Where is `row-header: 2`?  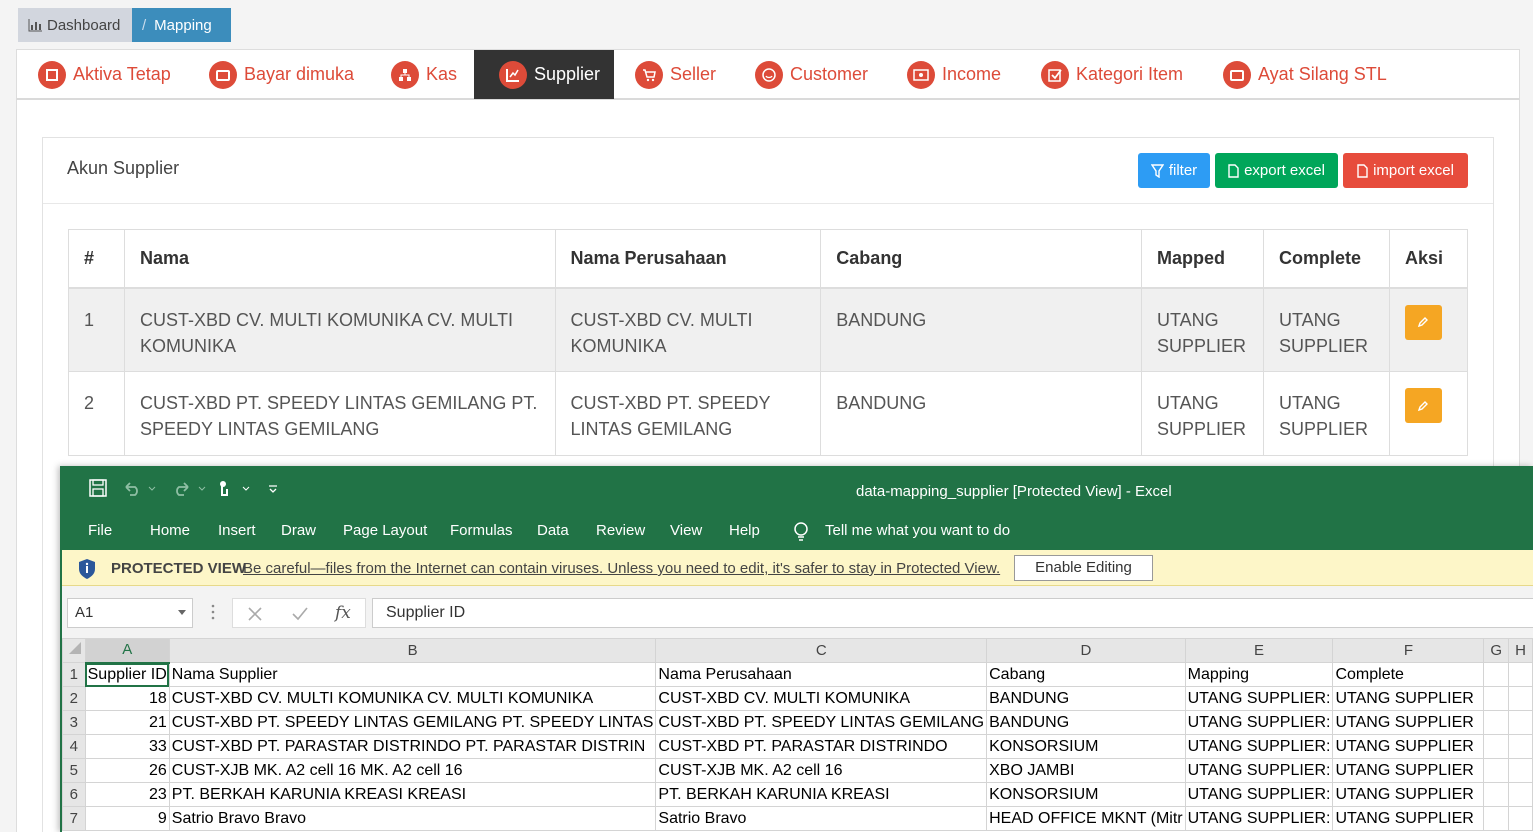 row-header: 2 is located at coordinates (74, 698).